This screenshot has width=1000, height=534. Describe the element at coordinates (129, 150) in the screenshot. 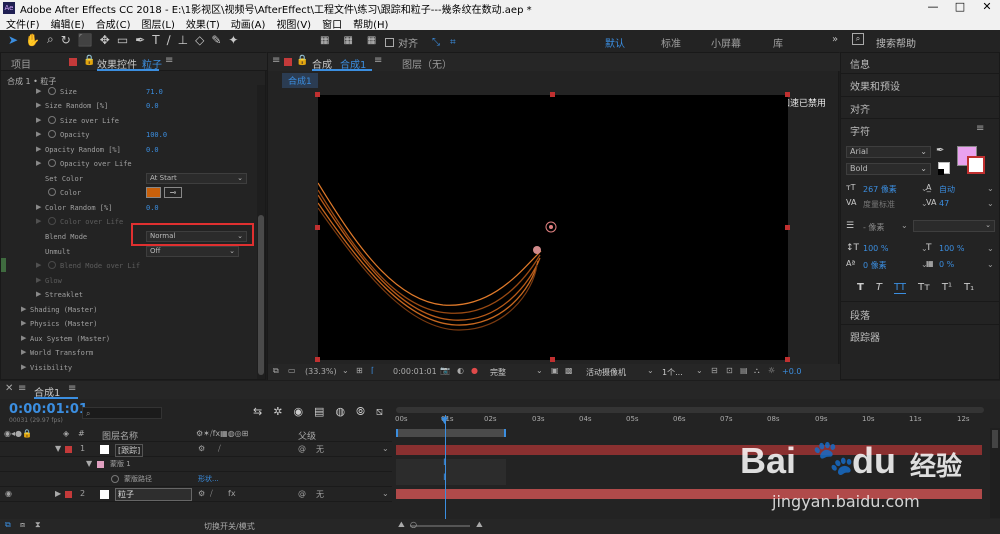

I see `prop-row-opacity-random: ▶ Opacity Random [%] 0.0` at that location.